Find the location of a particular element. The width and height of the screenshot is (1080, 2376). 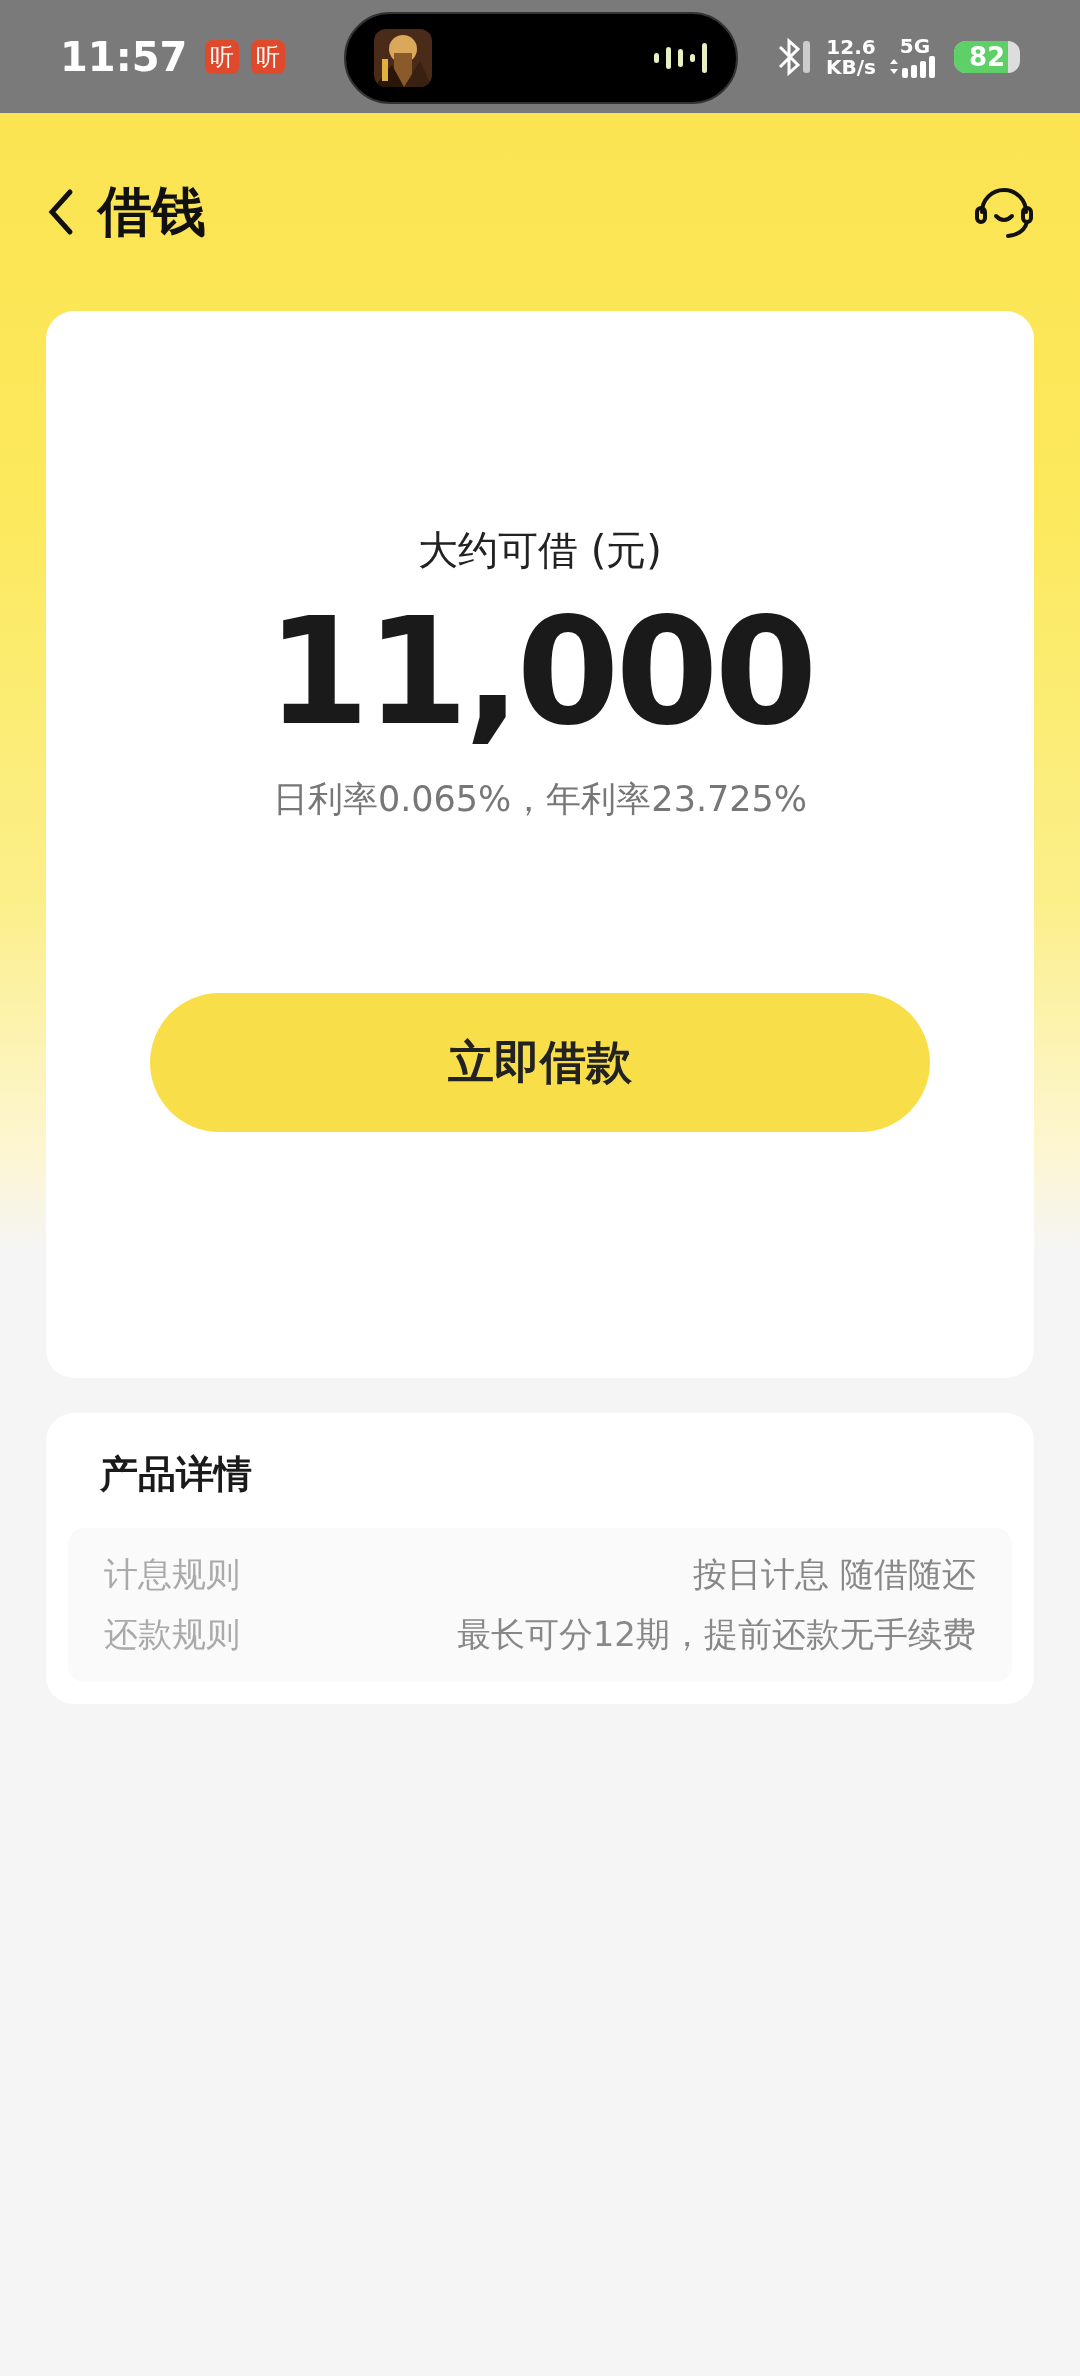

detail-value: 按日计息 随借随还 is located at coordinates (834, 1574).